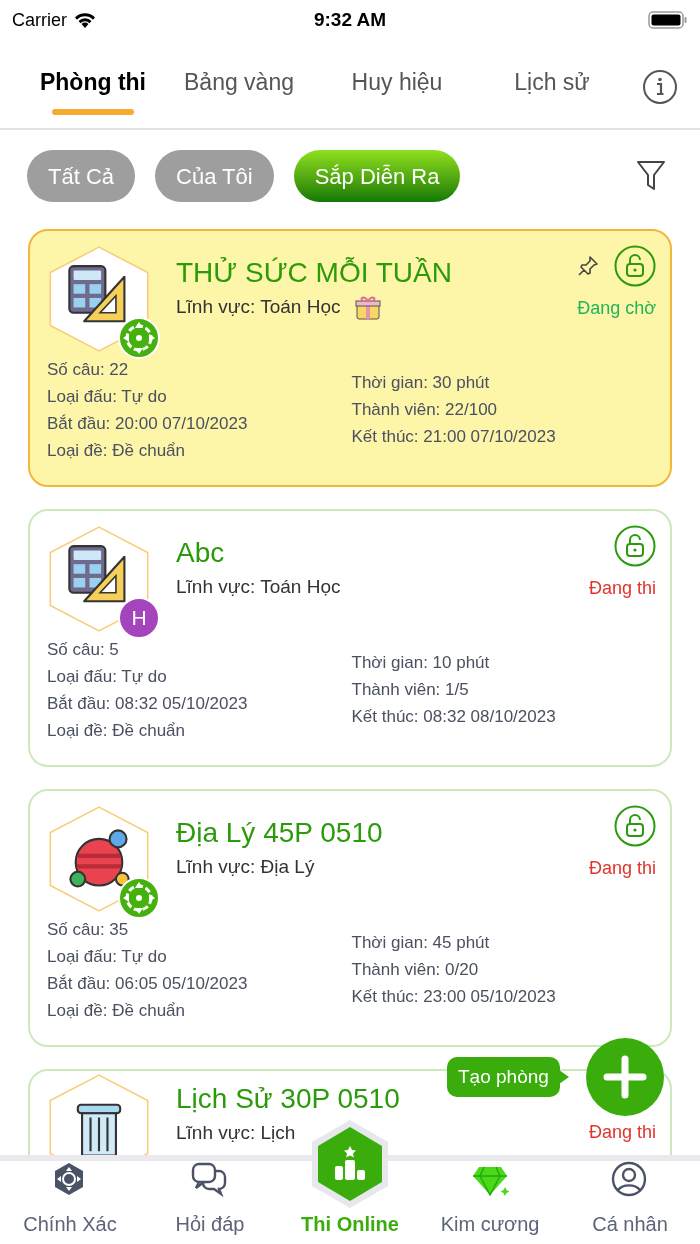 The width and height of the screenshot is (700, 1244). I want to click on filter-icon, so click(651, 176).